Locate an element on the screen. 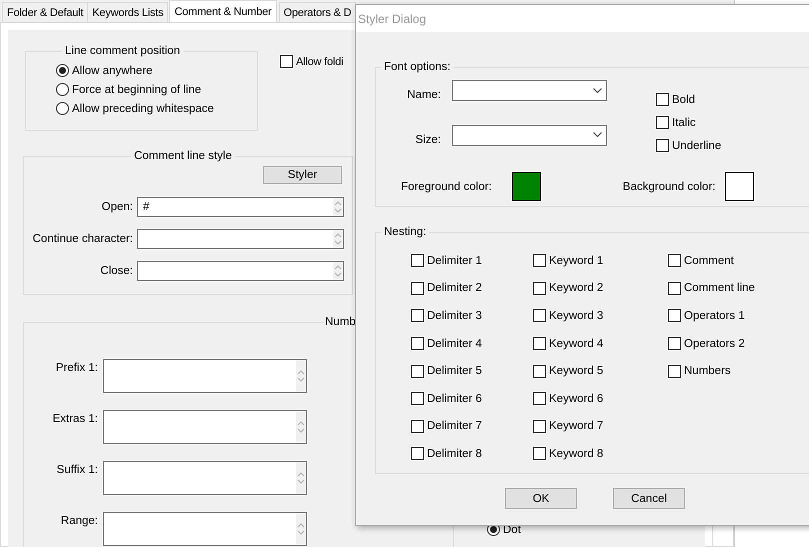 This screenshot has width=809, height=547. checkbox-label: Delimiter 2 is located at coordinates (454, 288).